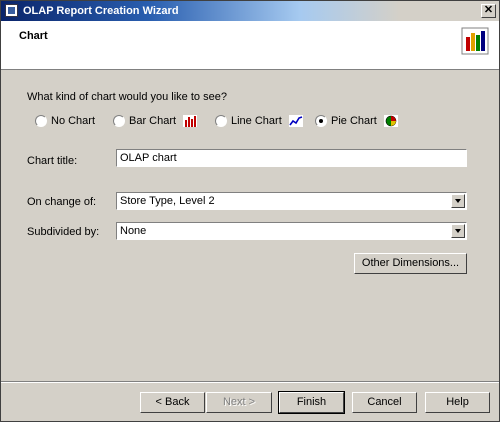  Describe the element at coordinates (457, 402) in the screenshot. I see `help-button: Help` at that location.